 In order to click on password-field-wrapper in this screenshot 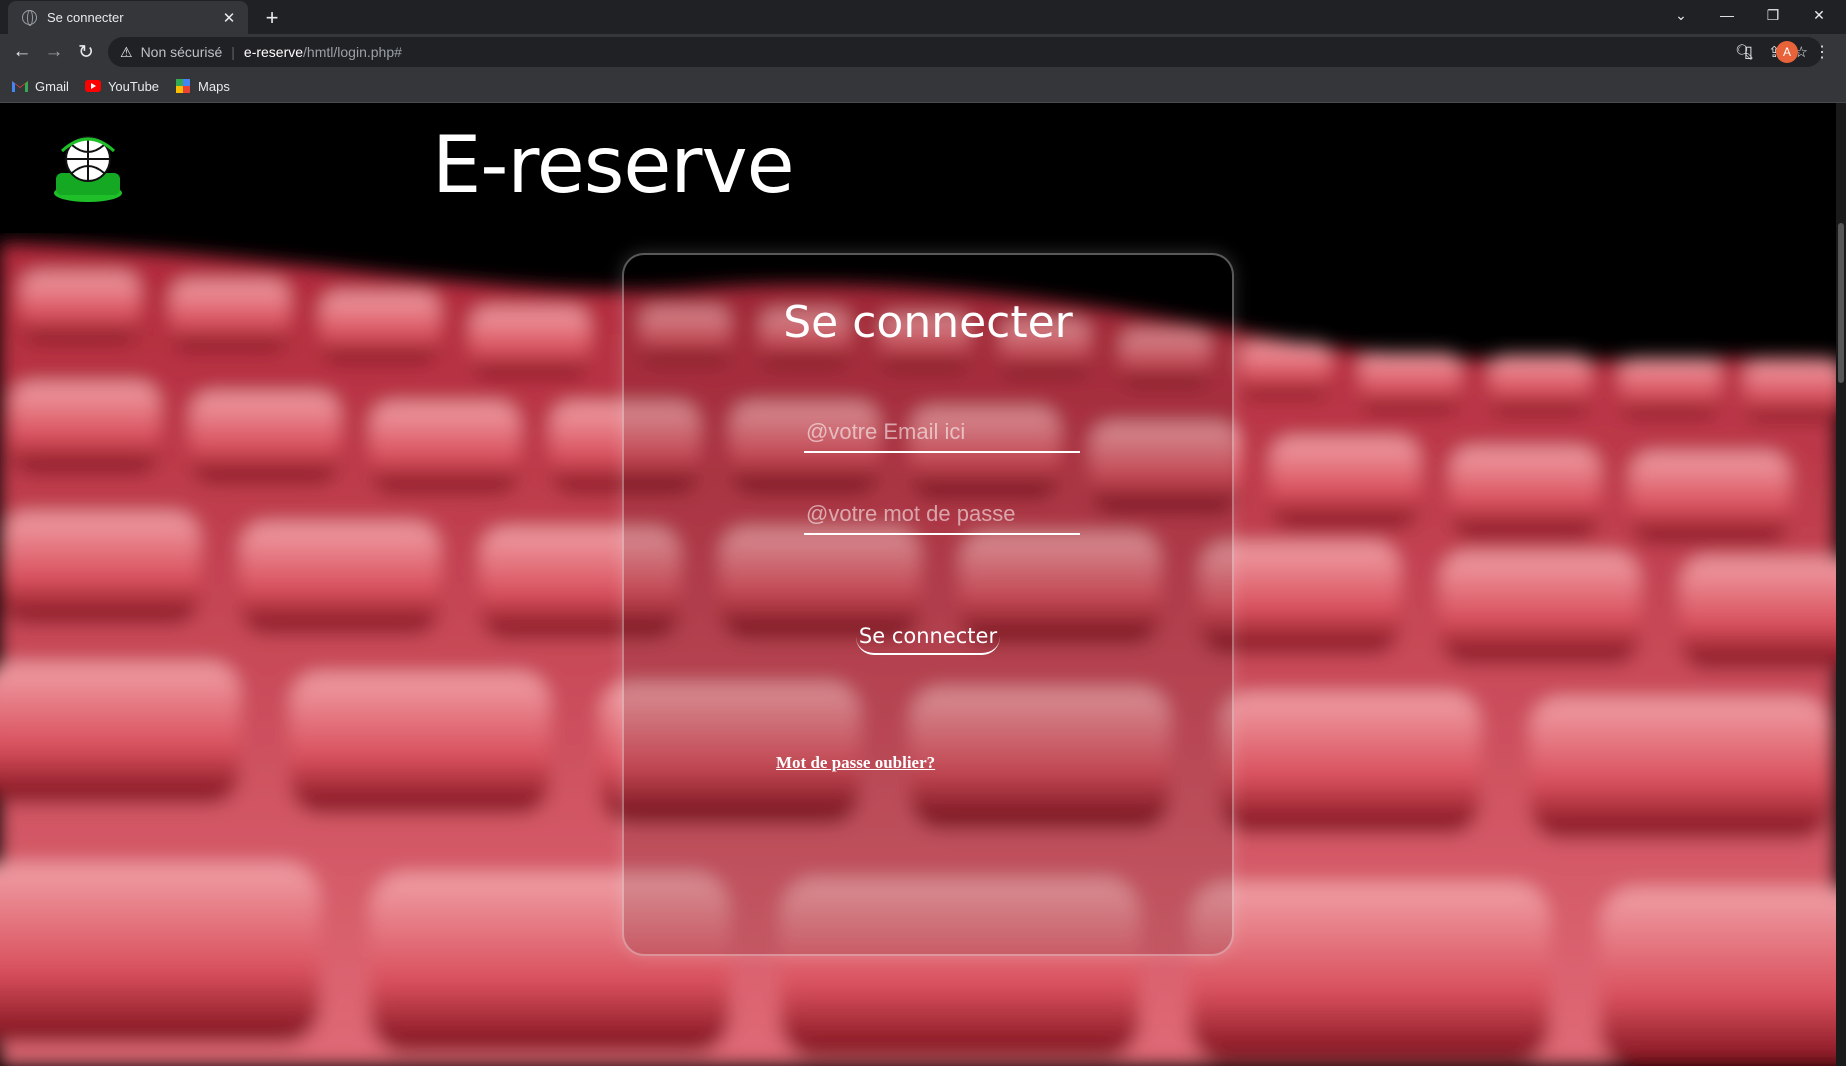, I will do `click(942, 515)`.